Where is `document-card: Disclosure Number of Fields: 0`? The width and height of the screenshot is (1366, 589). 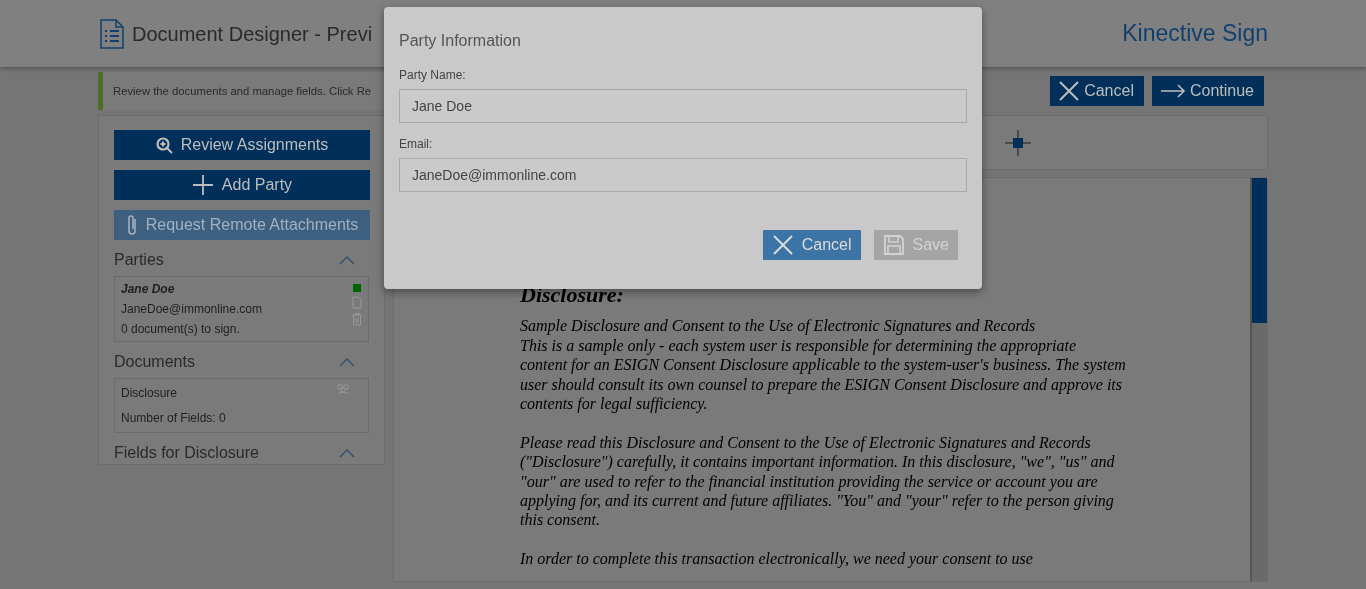
document-card: Disclosure Number of Fields: 0 is located at coordinates (241, 405).